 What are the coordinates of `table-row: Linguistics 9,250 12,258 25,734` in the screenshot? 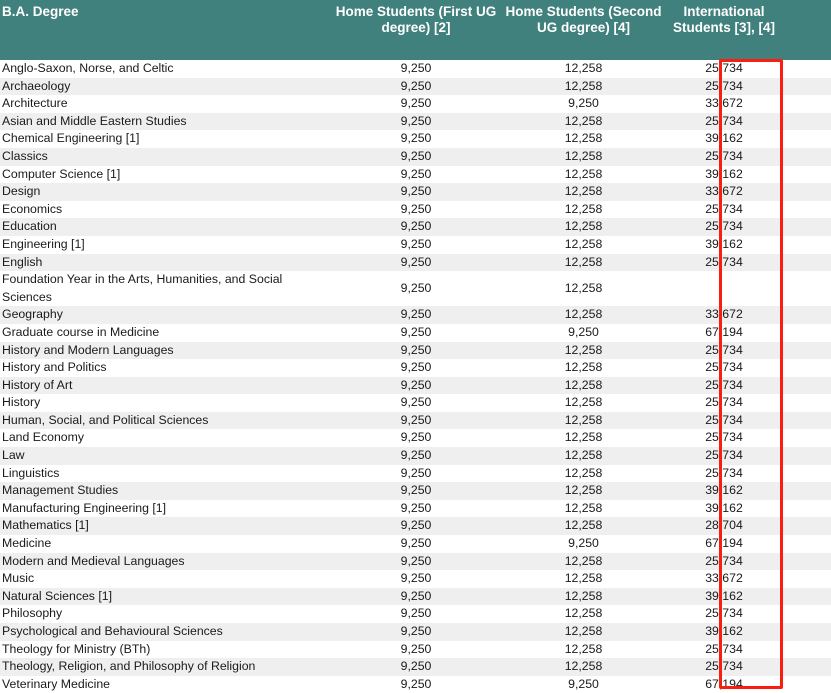 It's located at (415, 473).